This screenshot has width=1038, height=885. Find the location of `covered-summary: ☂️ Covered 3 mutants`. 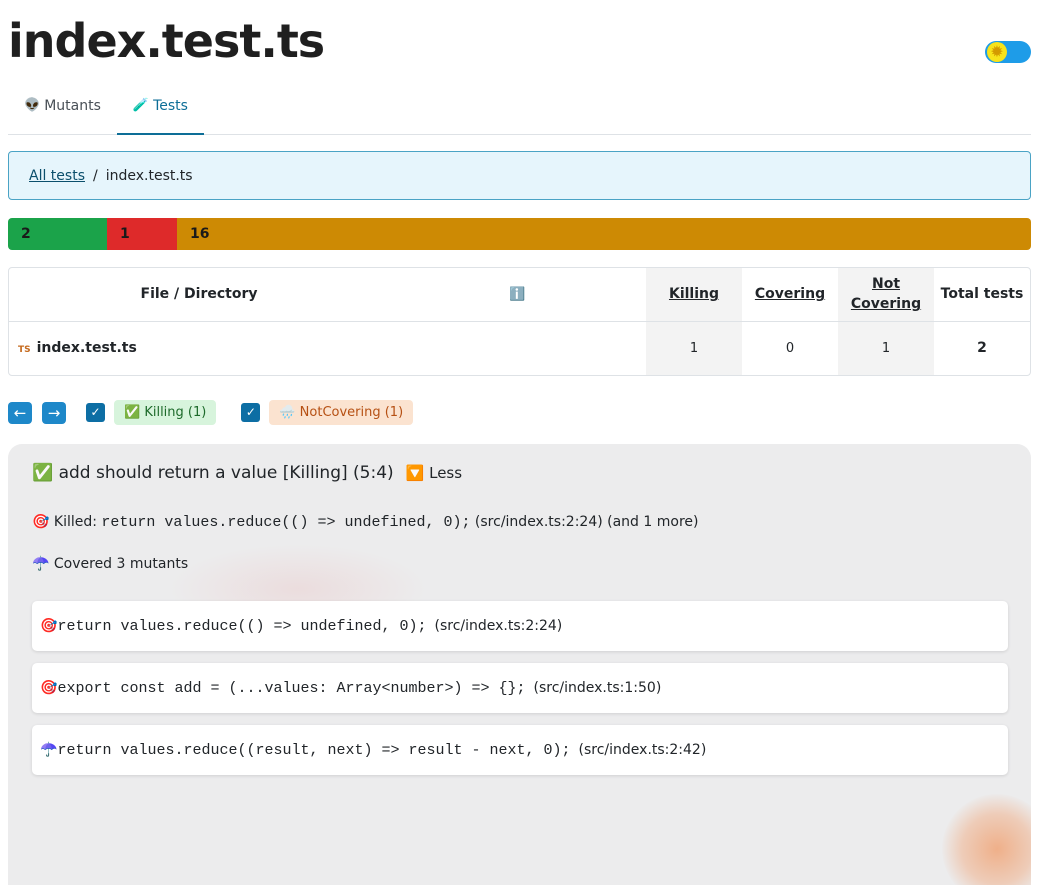

covered-summary: ☂️ Covered 3 mutants is located at coordinates (110, 564).